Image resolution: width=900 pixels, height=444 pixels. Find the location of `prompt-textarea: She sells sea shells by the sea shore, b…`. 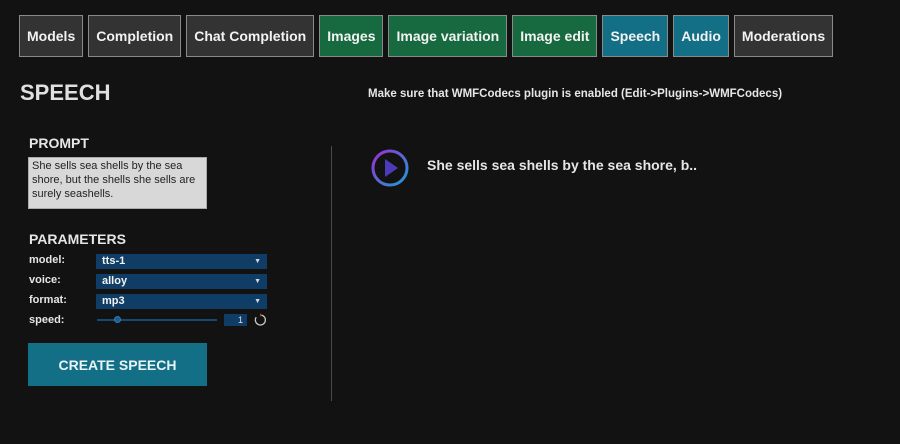

prompt-textarea: She sells sea shells by the sea shore, b… is located at coordinates (117, 183).